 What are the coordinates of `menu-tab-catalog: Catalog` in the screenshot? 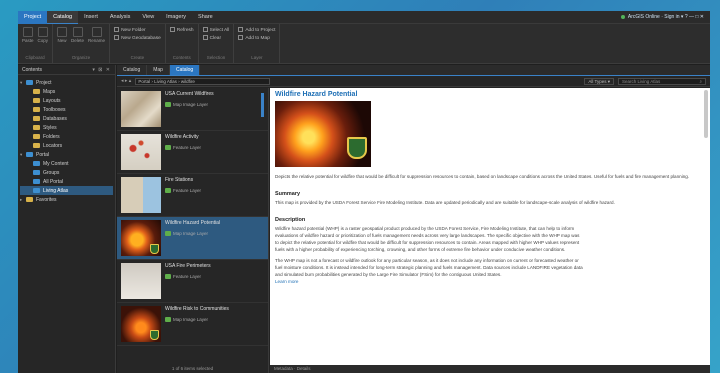 It's located at (63, 17).